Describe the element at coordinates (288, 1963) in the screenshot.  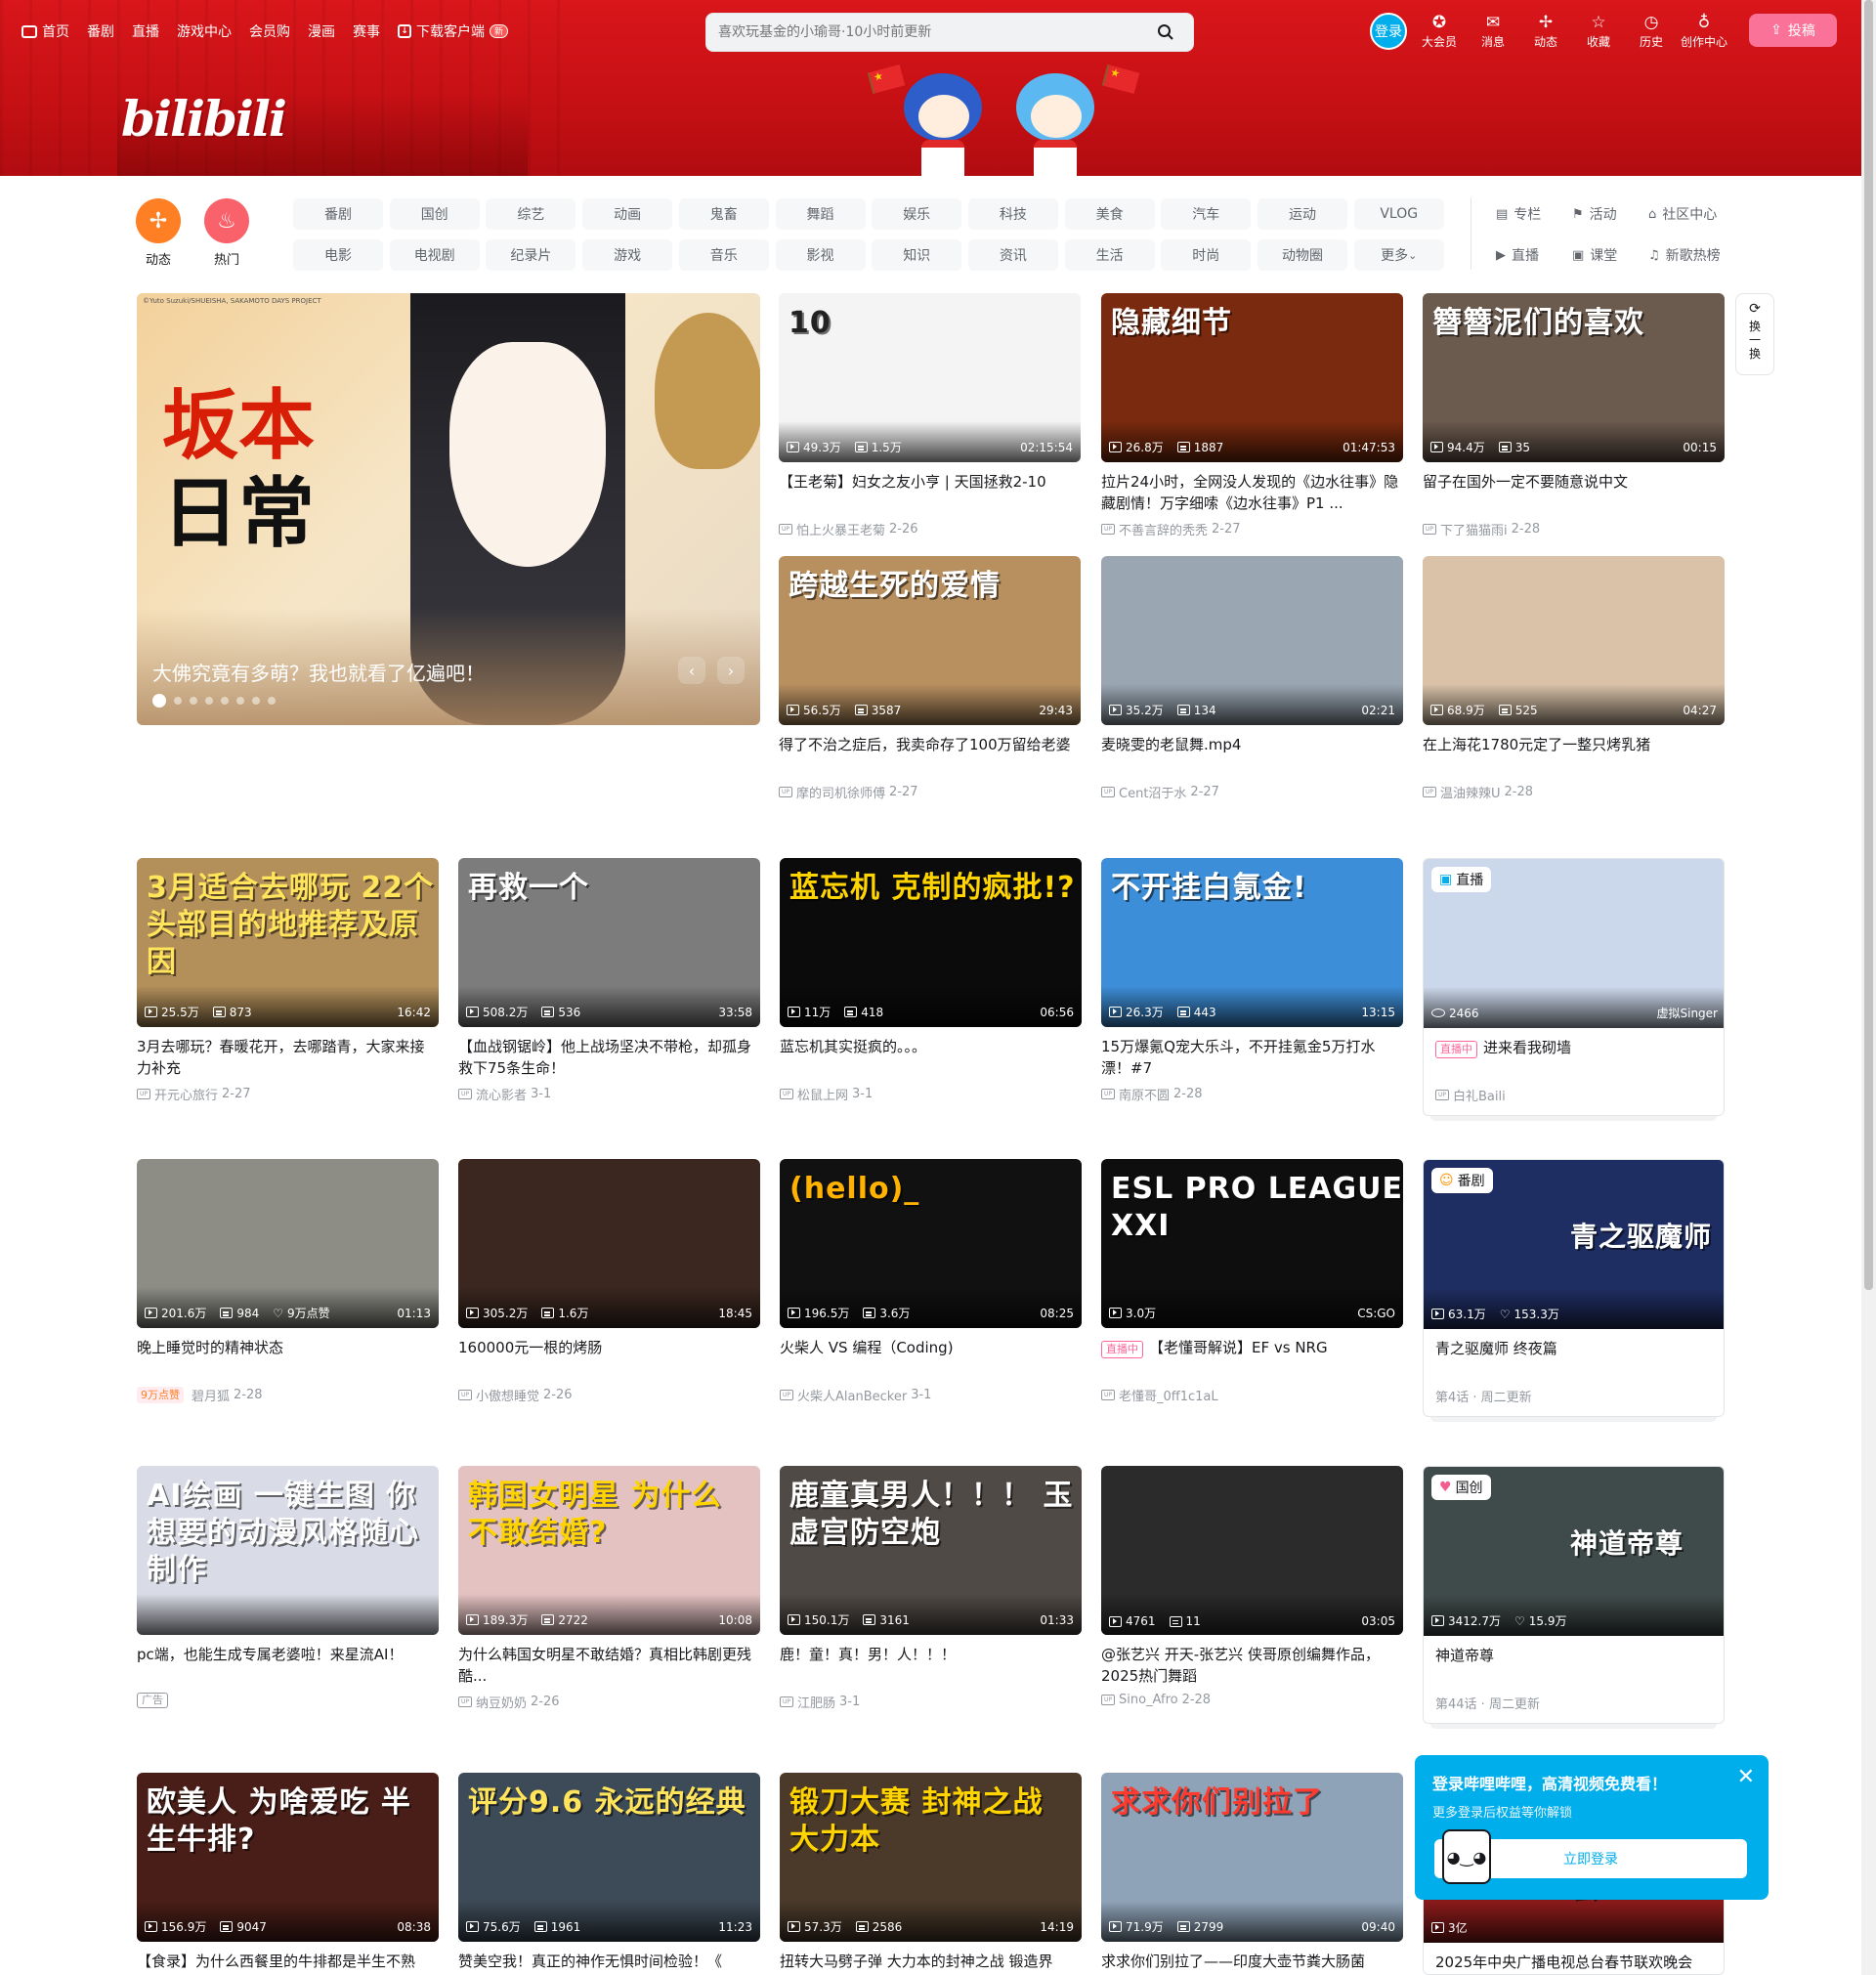
I see `video-title: 【食录】为什么西餐里的牛排都是半生不熟` at that location.